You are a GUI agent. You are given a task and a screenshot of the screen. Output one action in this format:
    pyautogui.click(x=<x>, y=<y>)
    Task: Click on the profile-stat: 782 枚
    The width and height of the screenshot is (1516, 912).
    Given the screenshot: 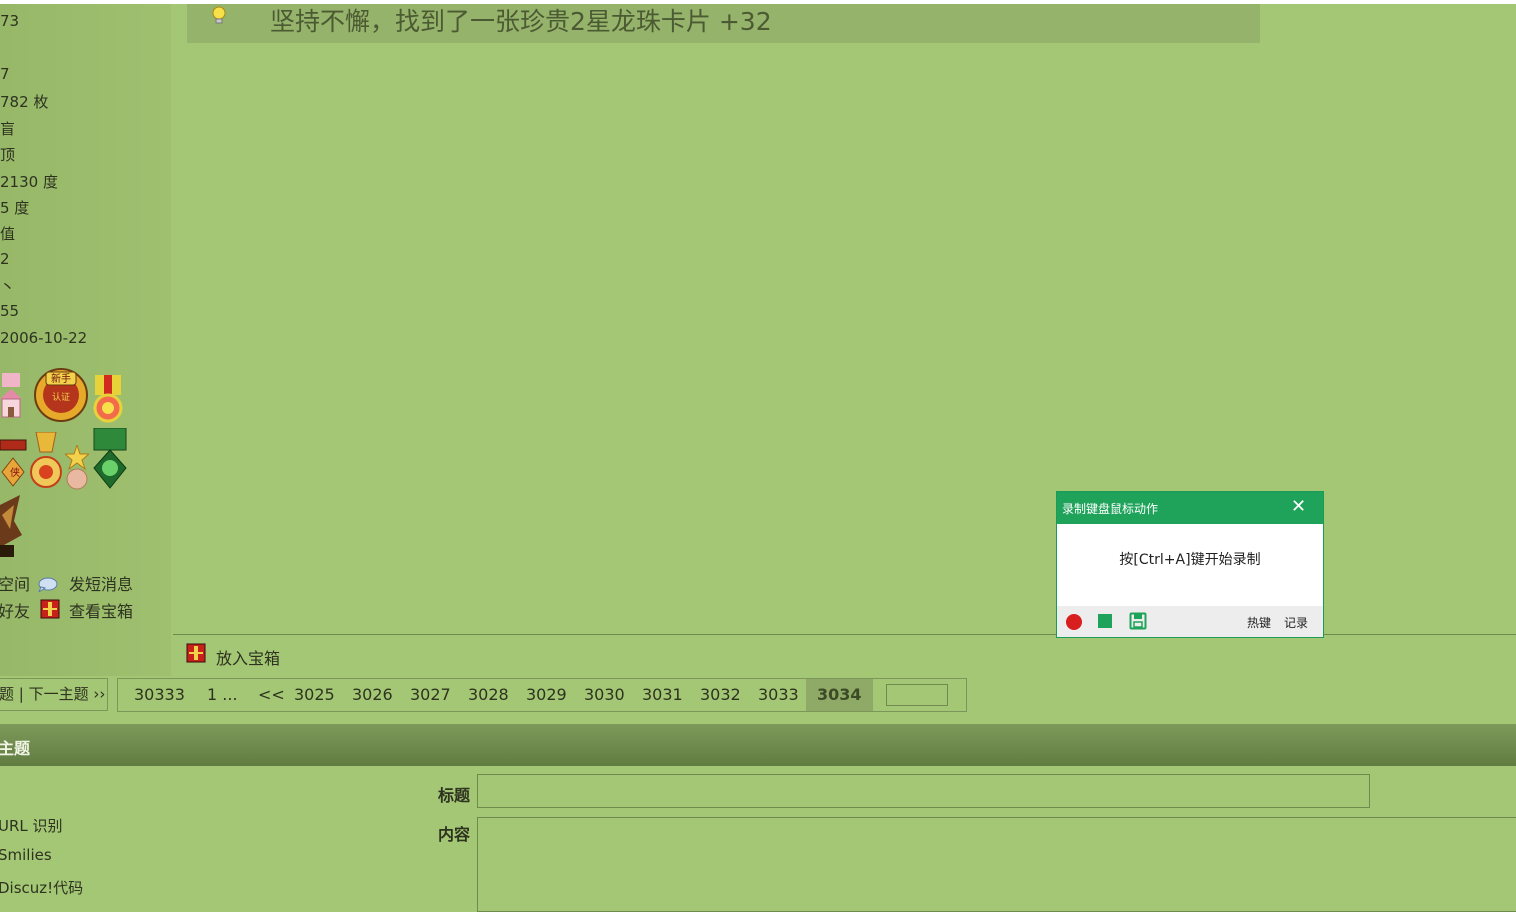 What is the action you would take?
    pyautogui.click(x=24, y=102)
    